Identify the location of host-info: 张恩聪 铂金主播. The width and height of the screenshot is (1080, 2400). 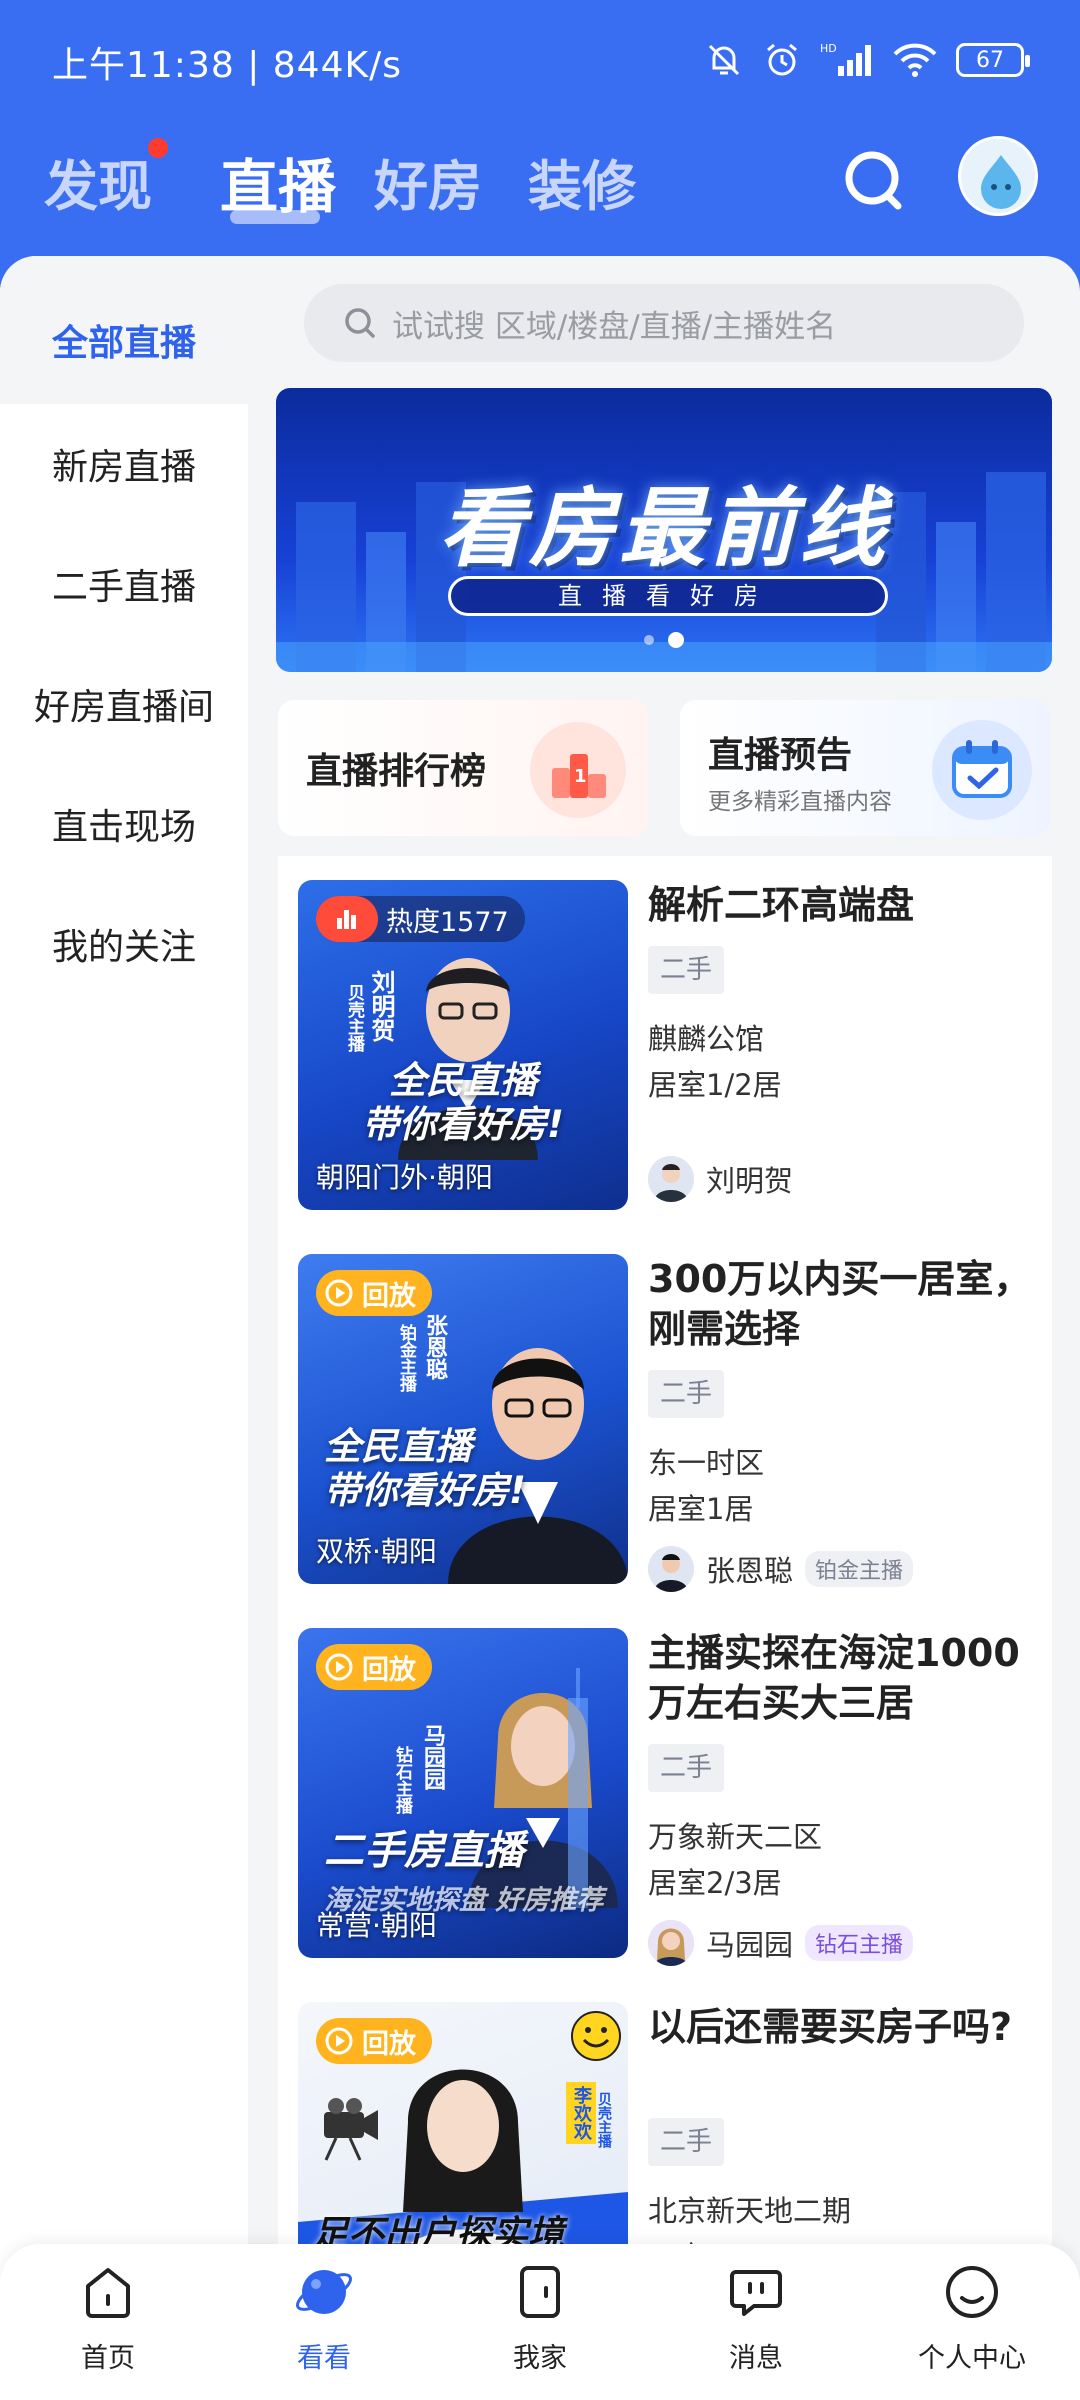
(781, 1569).